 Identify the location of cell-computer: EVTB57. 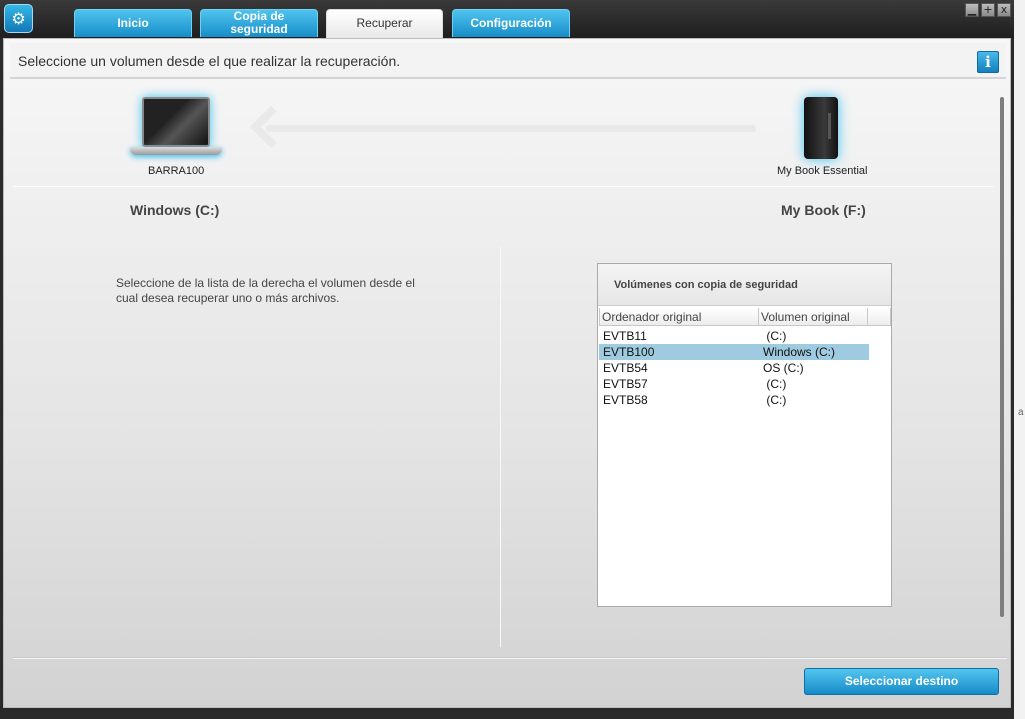
(625, 384).